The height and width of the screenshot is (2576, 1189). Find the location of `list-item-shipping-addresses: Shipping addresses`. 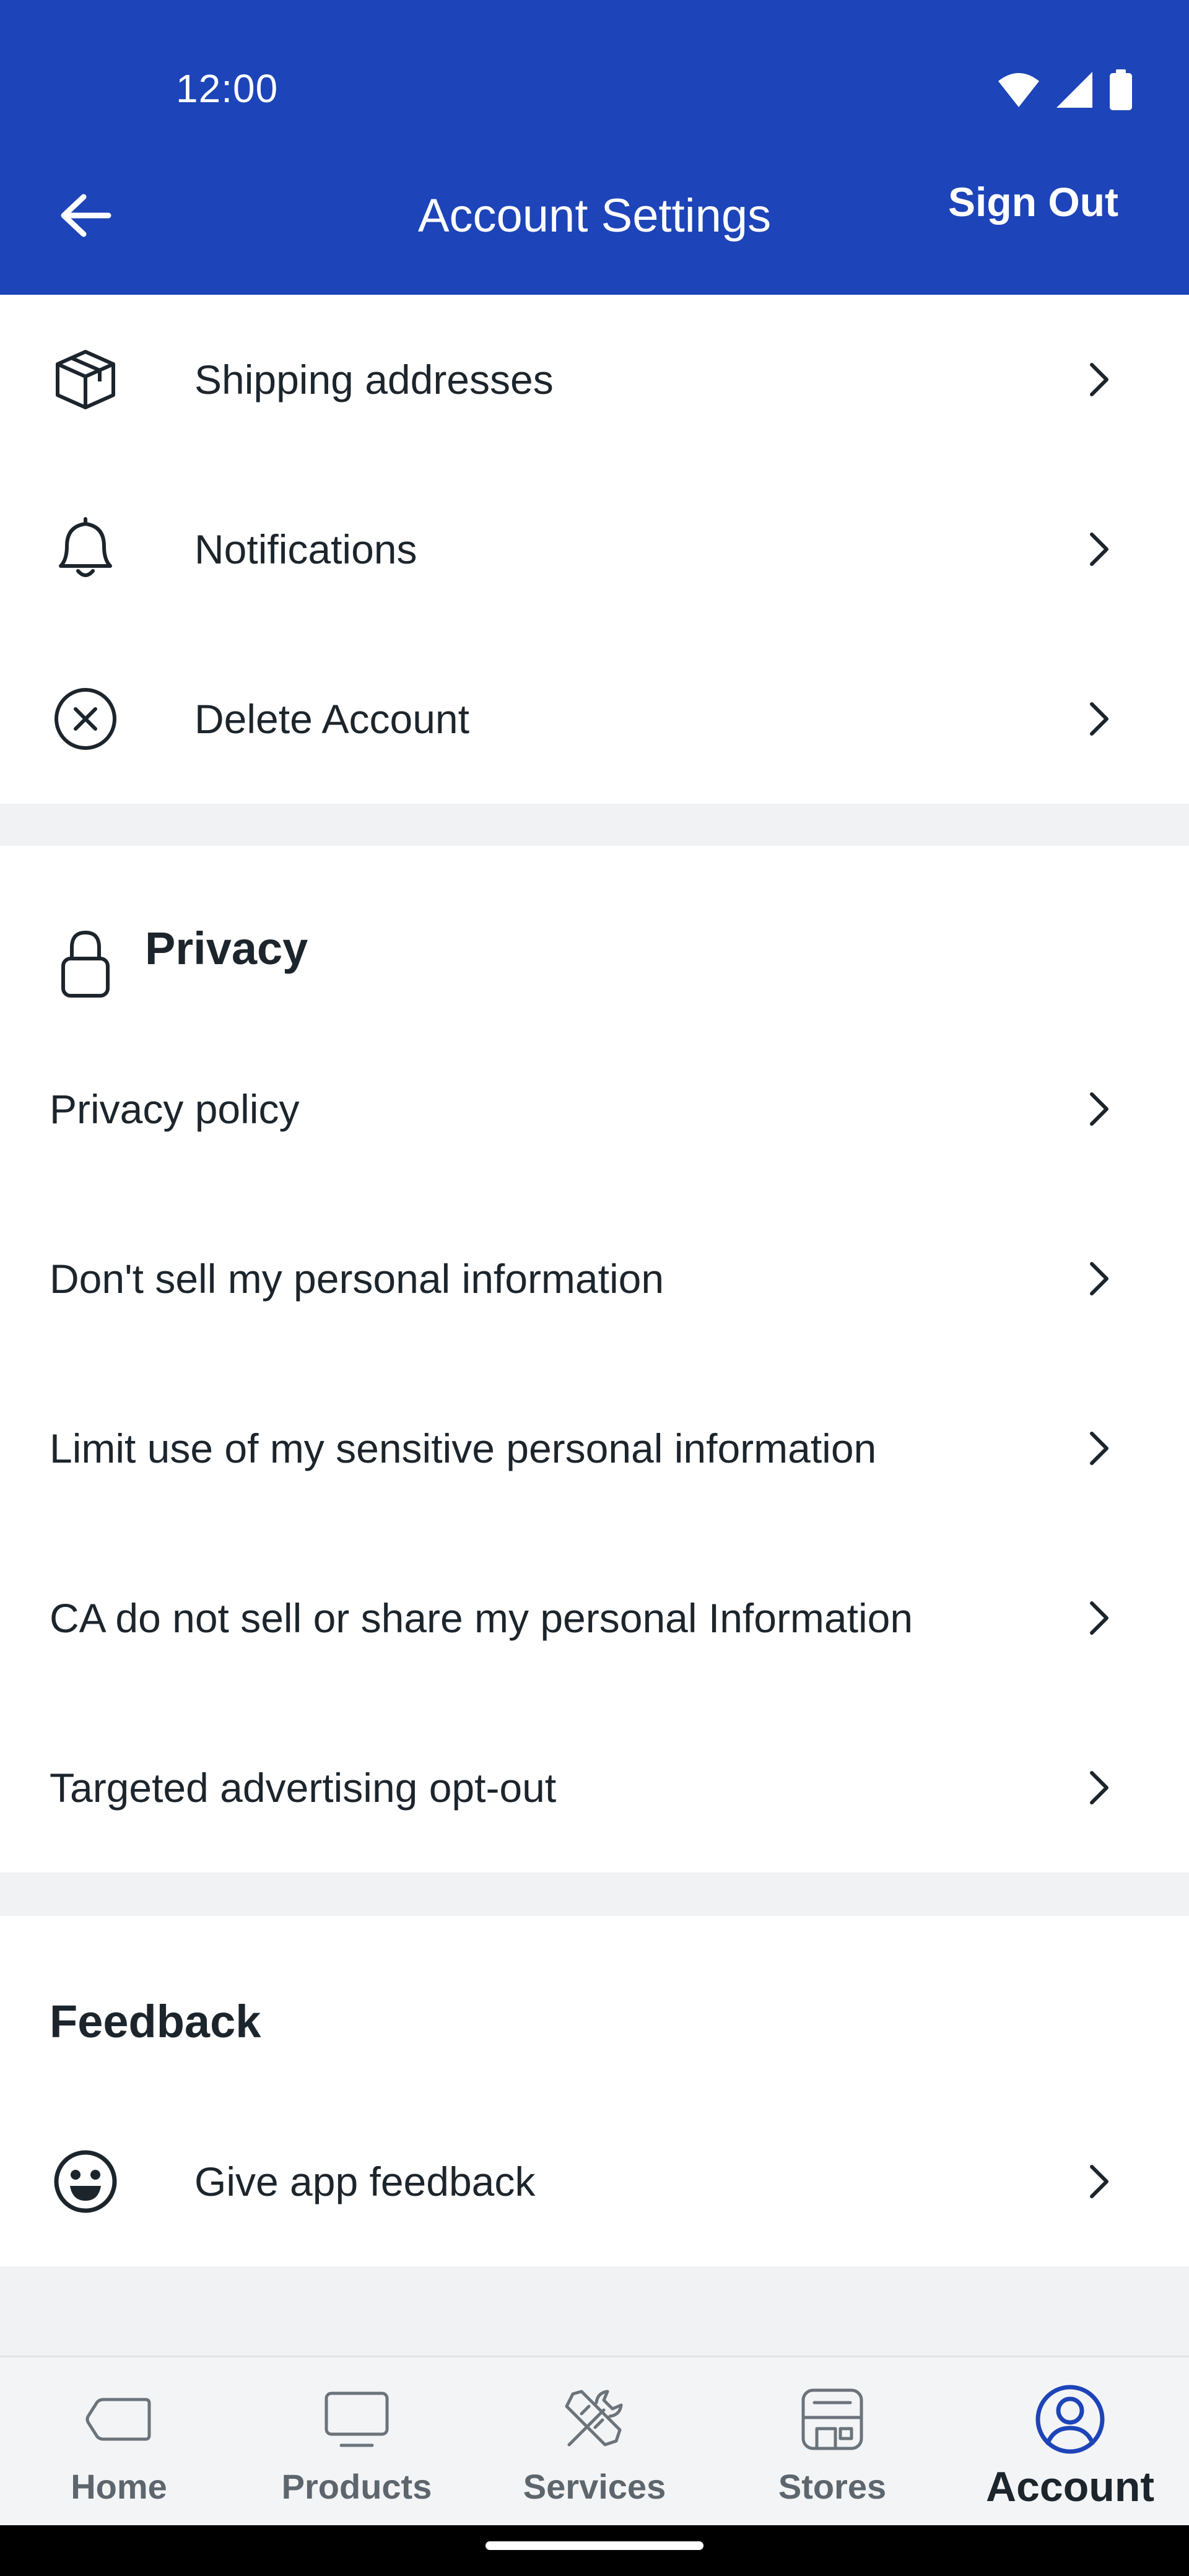

list-item-shipping-addresses: Shipping addresses is located at coordinates (594, 380).